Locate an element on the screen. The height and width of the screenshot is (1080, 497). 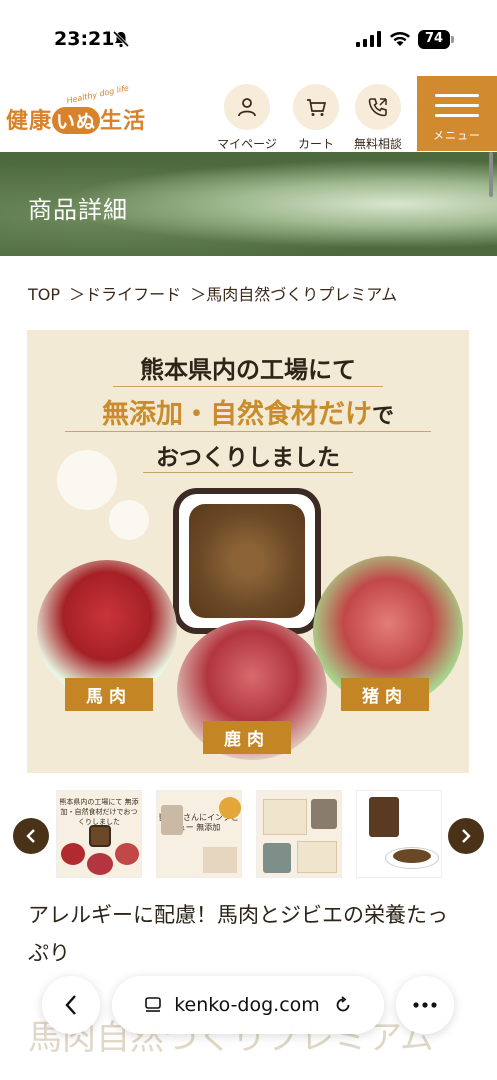
chevron-left-icon is located at coordinates (70, 1005).